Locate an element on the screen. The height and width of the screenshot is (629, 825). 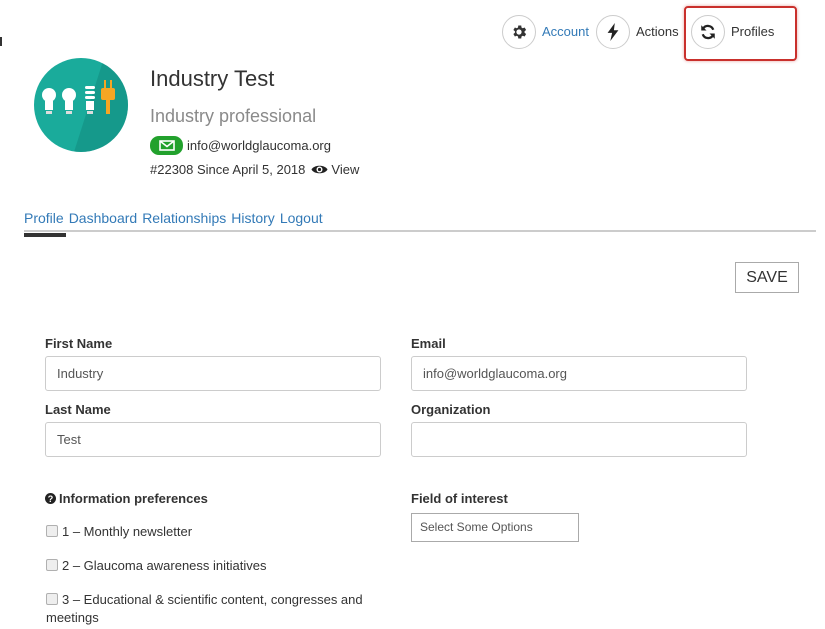
account-label: Account is located at coordinates (565, 31).